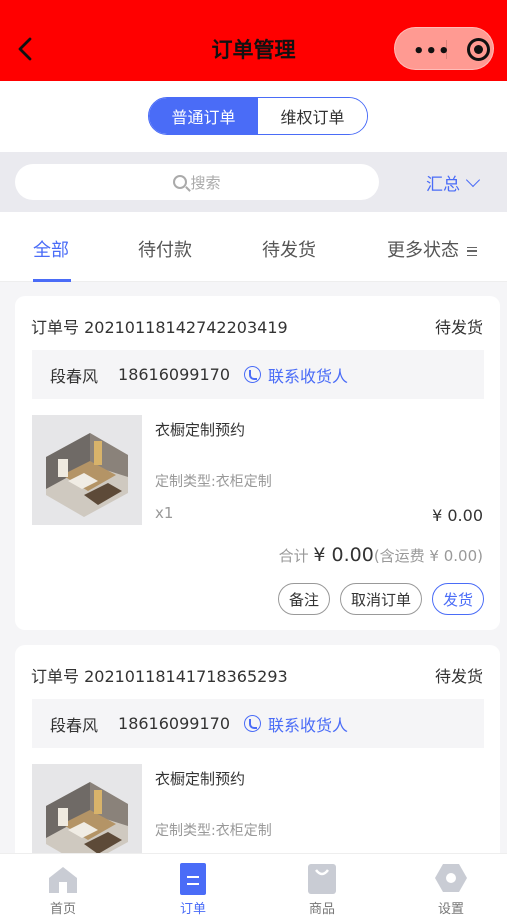 The width and height of the screenshot is (507, 915). Describe the element at coordinates (472, 251) in the screenshot. I see `list-icon` at that location.